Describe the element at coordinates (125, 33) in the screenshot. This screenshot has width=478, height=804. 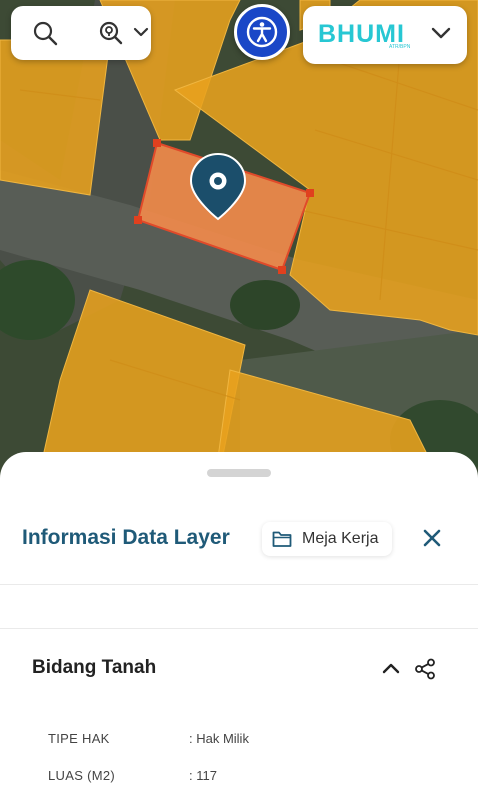
I see `location-search-dropdown` at that location.